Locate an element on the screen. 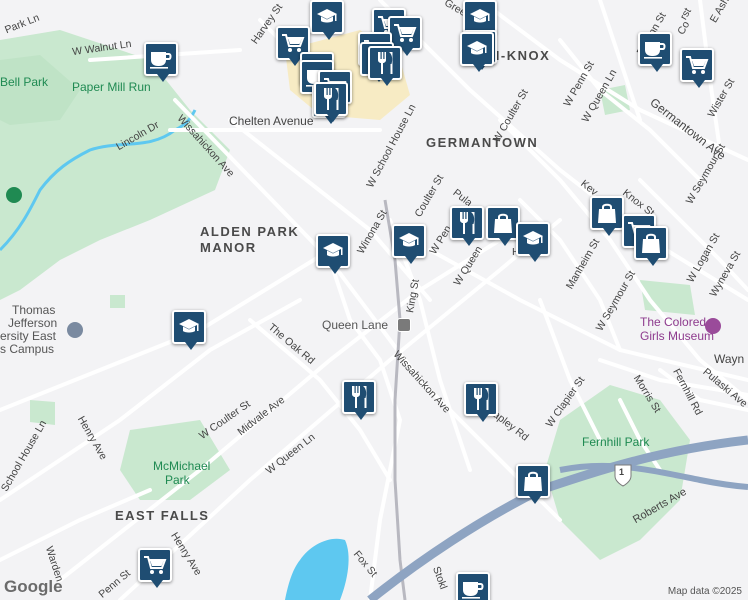 The height and width of the screenshot is (600, 748). park-mcmichael-1: McMichael is located at coordinates (182, 466).